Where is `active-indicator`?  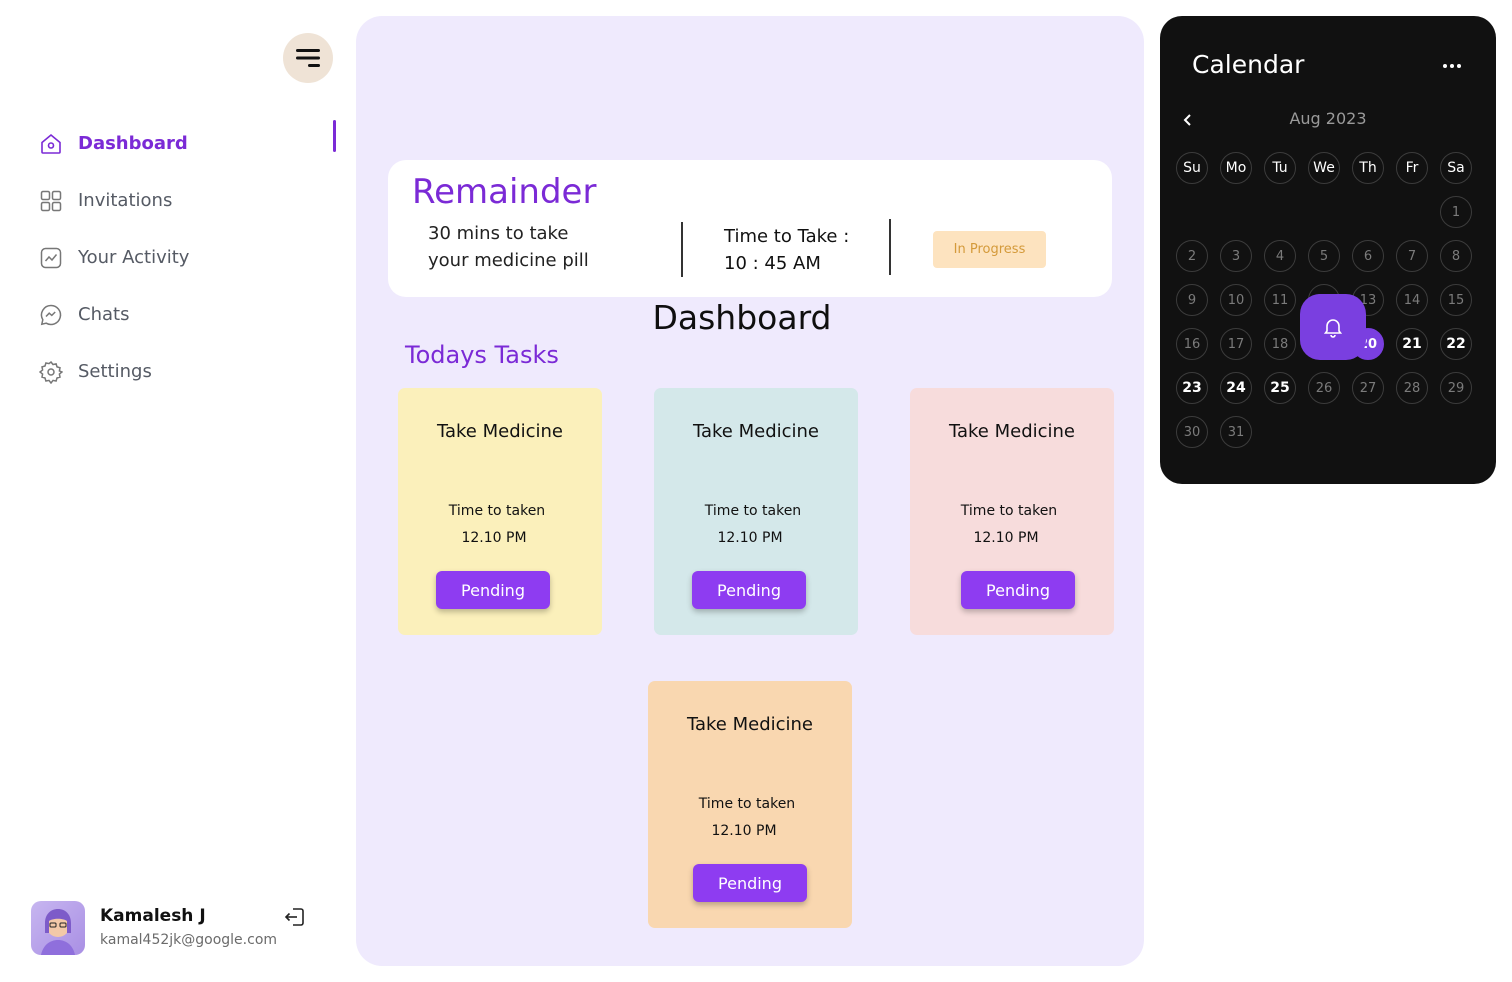 active-indicator is located at coordinates (334, 136).